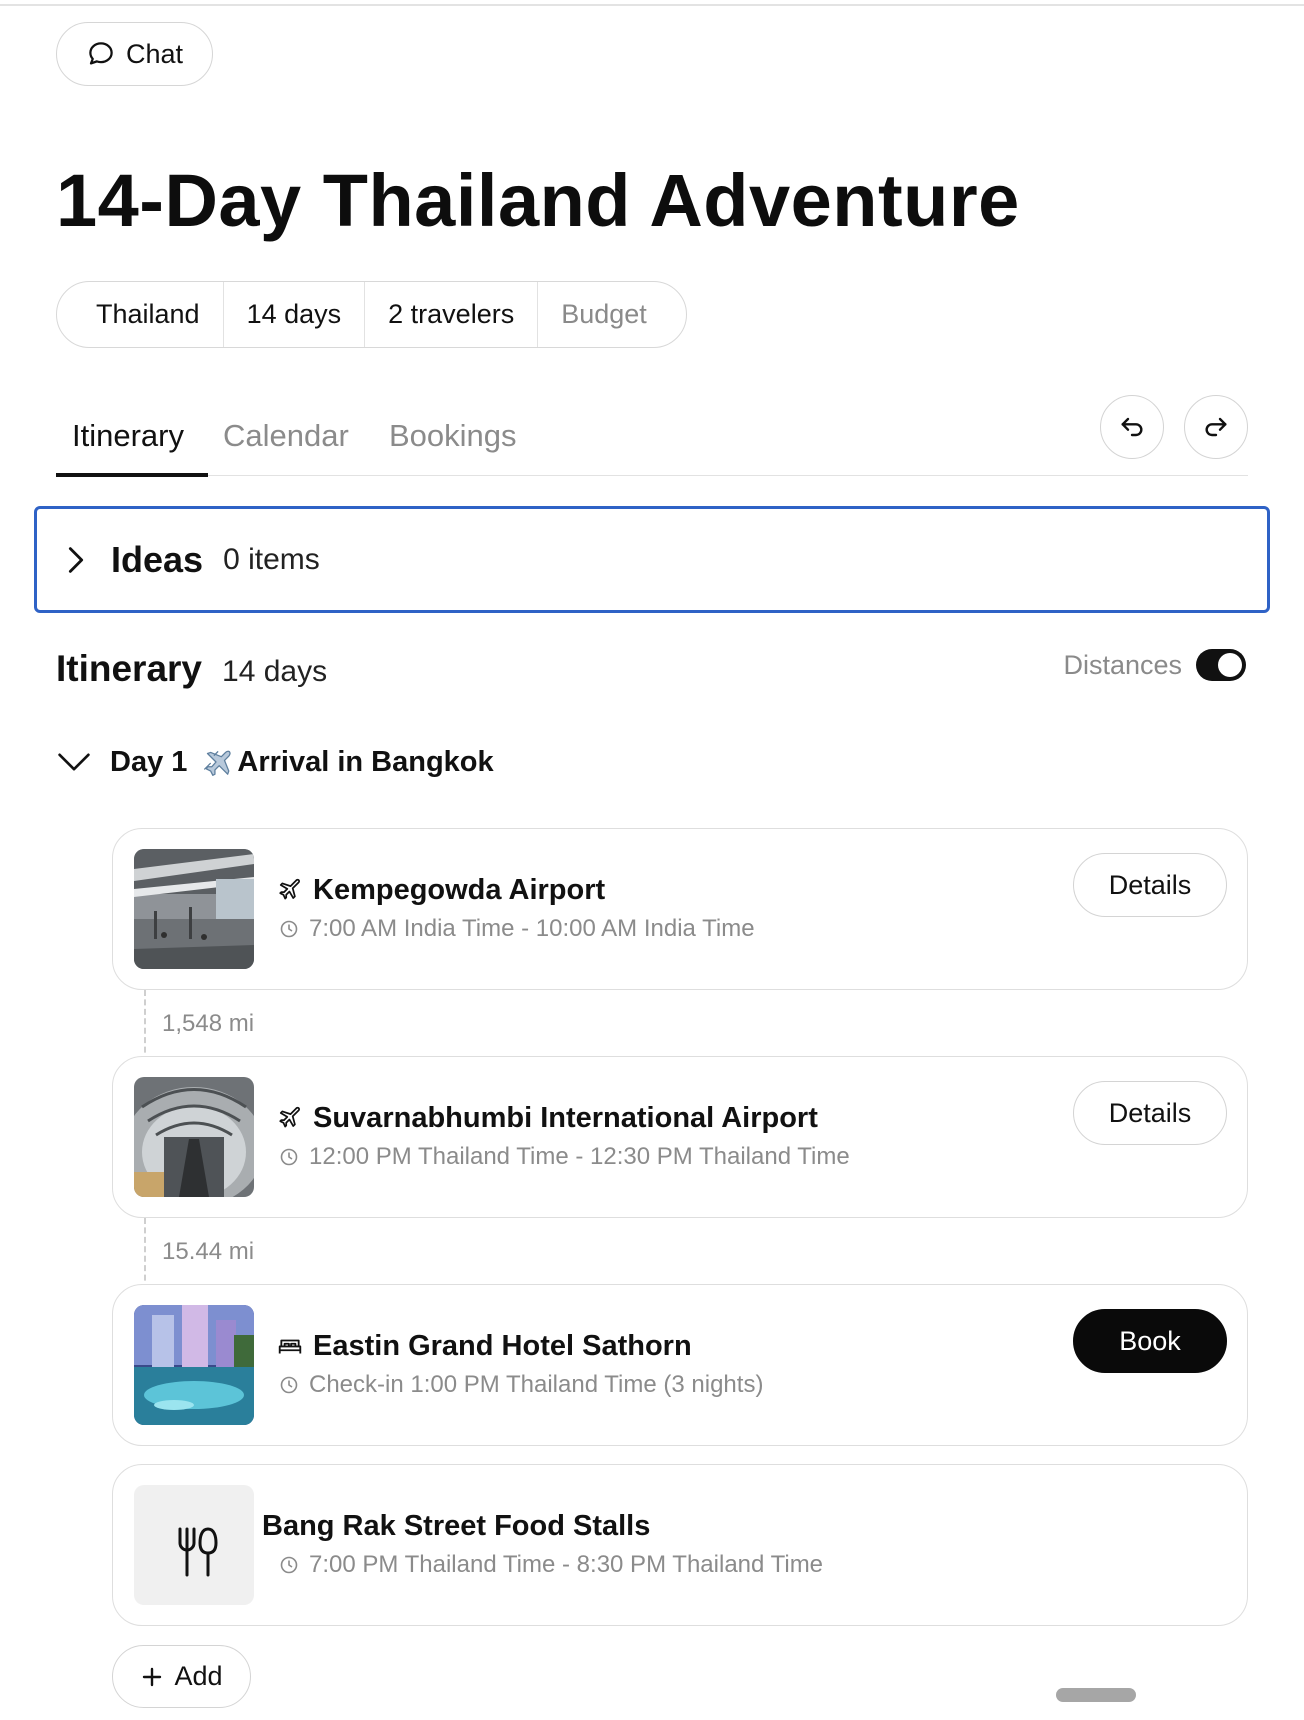 The height and width of the screenshot is (1720, 1304). I want to click on book-button: Book, so click(1150, 1341).